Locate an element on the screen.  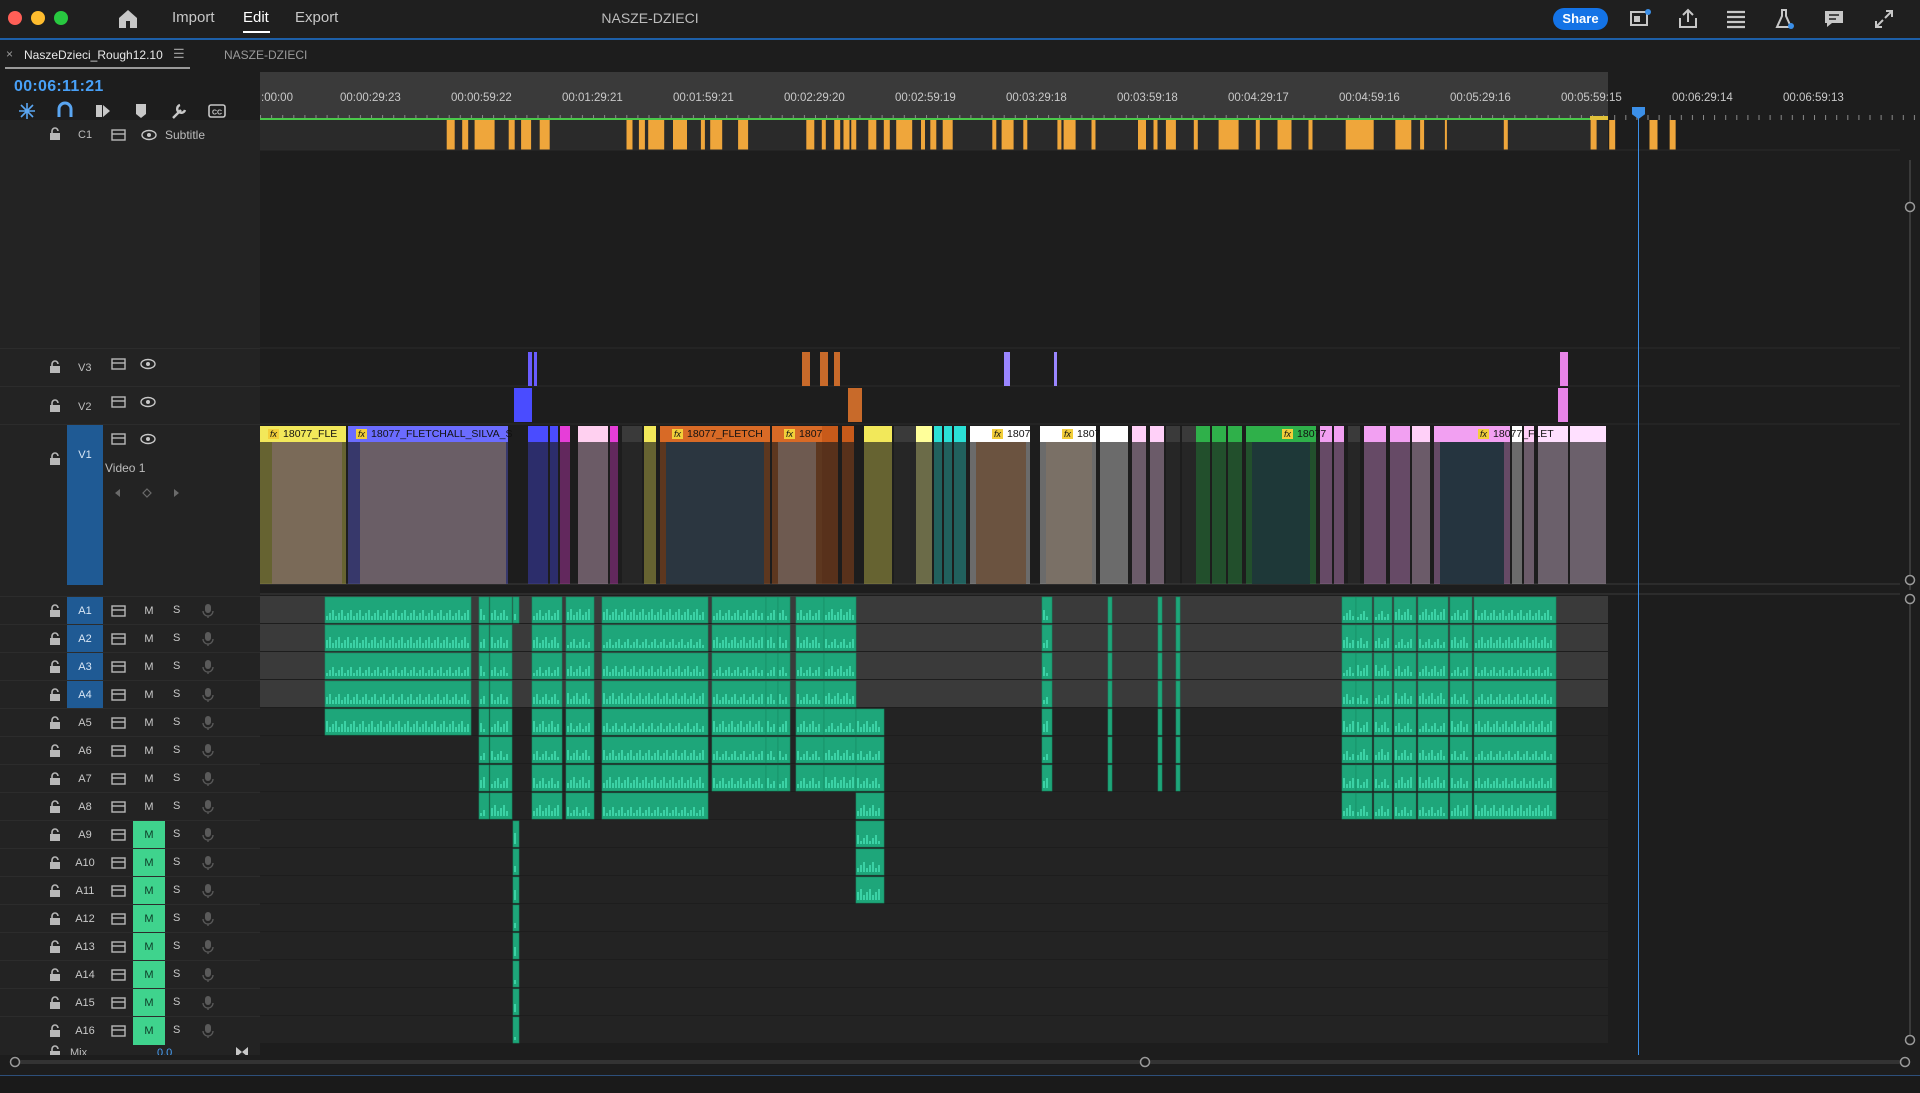
v1-thumbnail is located at coordinates (1281, 513).